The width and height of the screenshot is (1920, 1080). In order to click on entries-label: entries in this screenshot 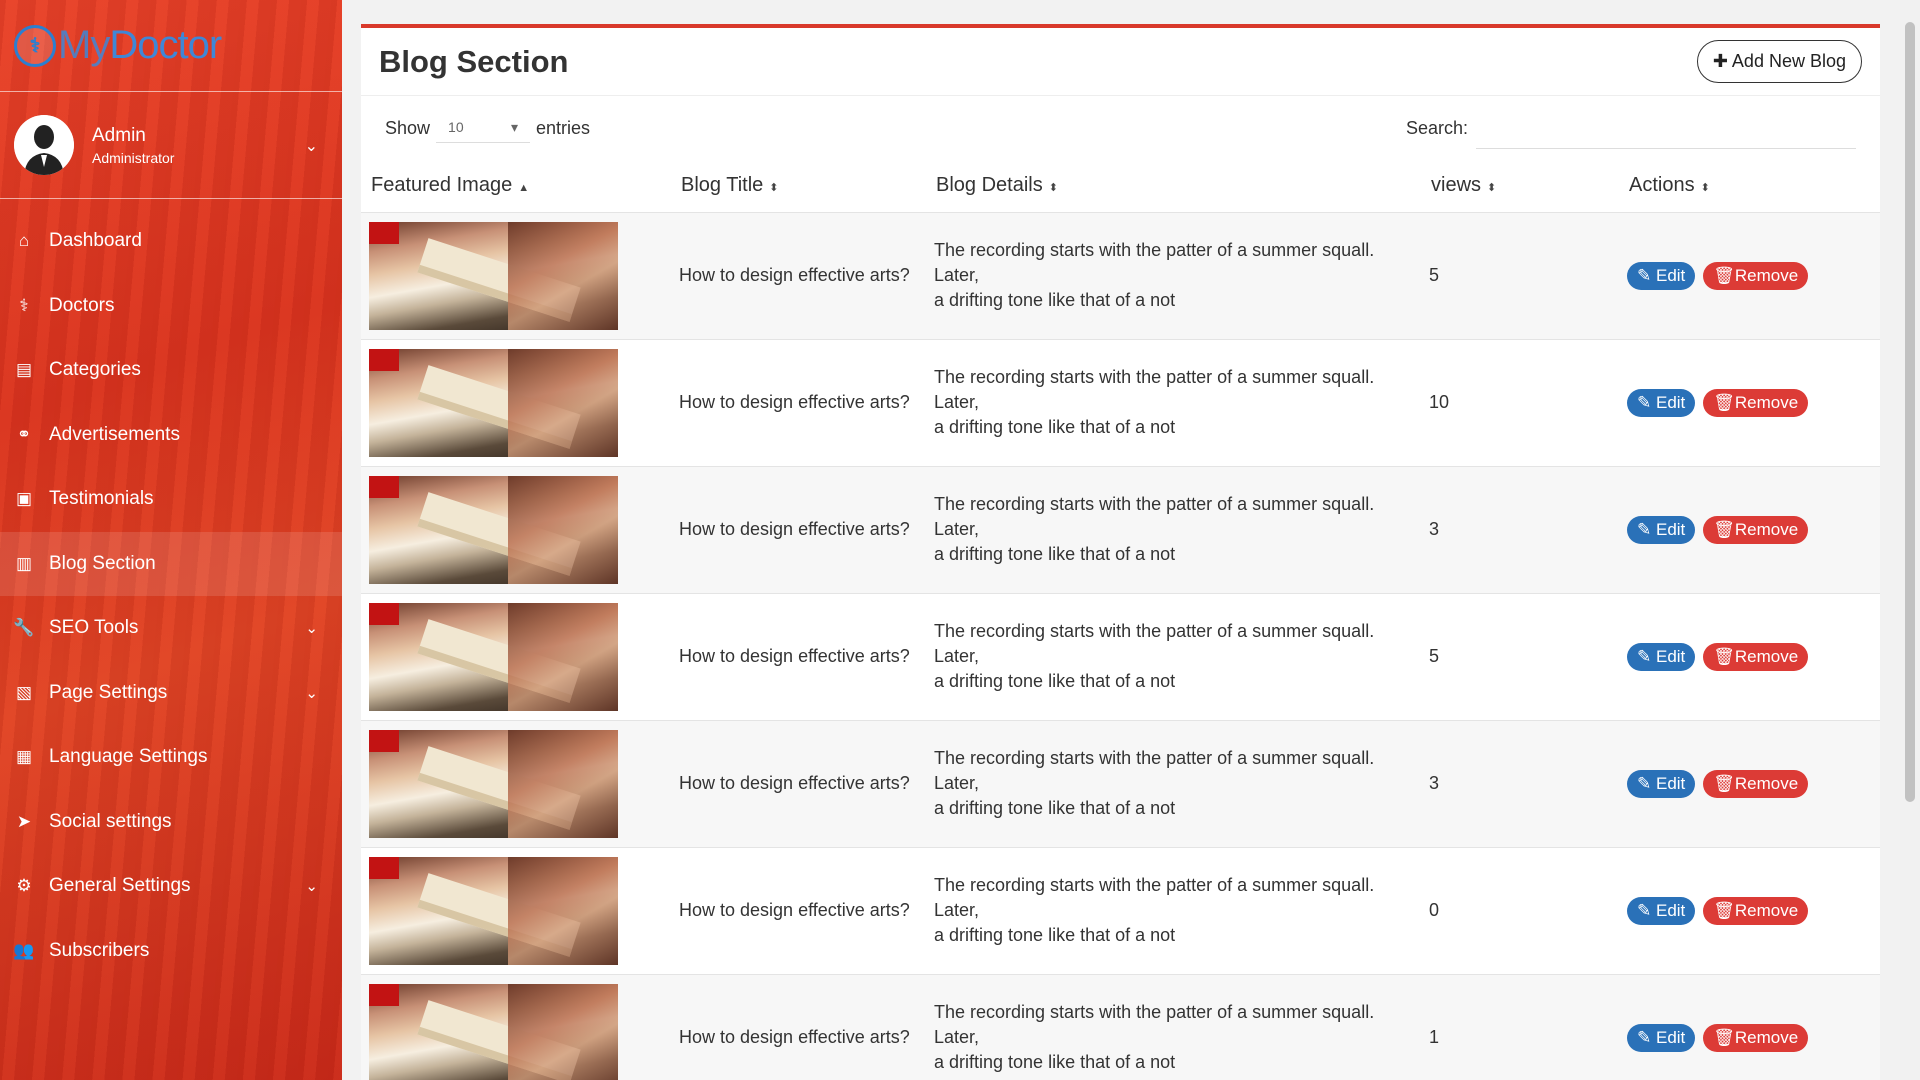, I will do `click(563, 127)`.